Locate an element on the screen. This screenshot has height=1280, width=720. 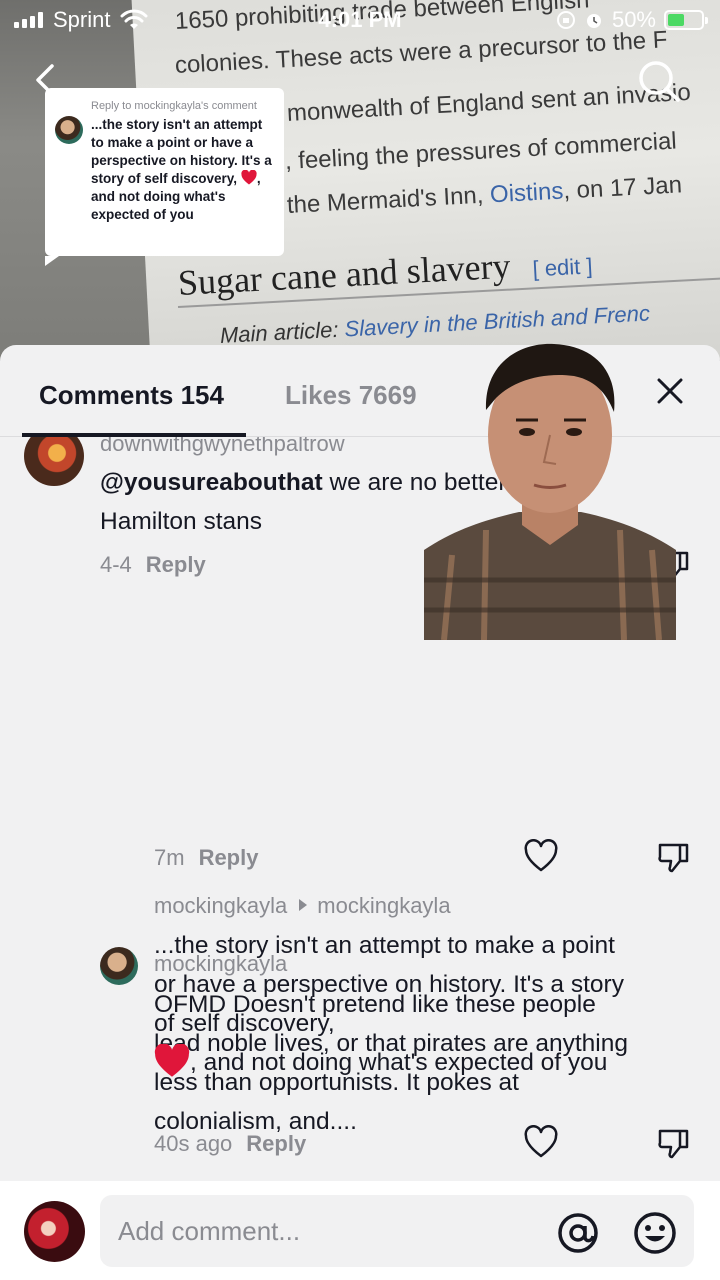
status-bar: Sprint 4:01 PM 50% is located at coordinates (360, 20).